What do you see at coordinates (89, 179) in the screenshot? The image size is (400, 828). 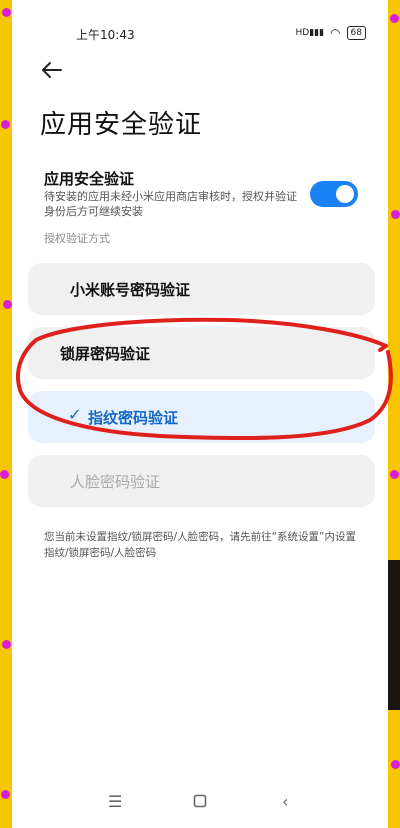 I see `security-toggle-title: 应用安全验证` at bounding box center [89, 179].